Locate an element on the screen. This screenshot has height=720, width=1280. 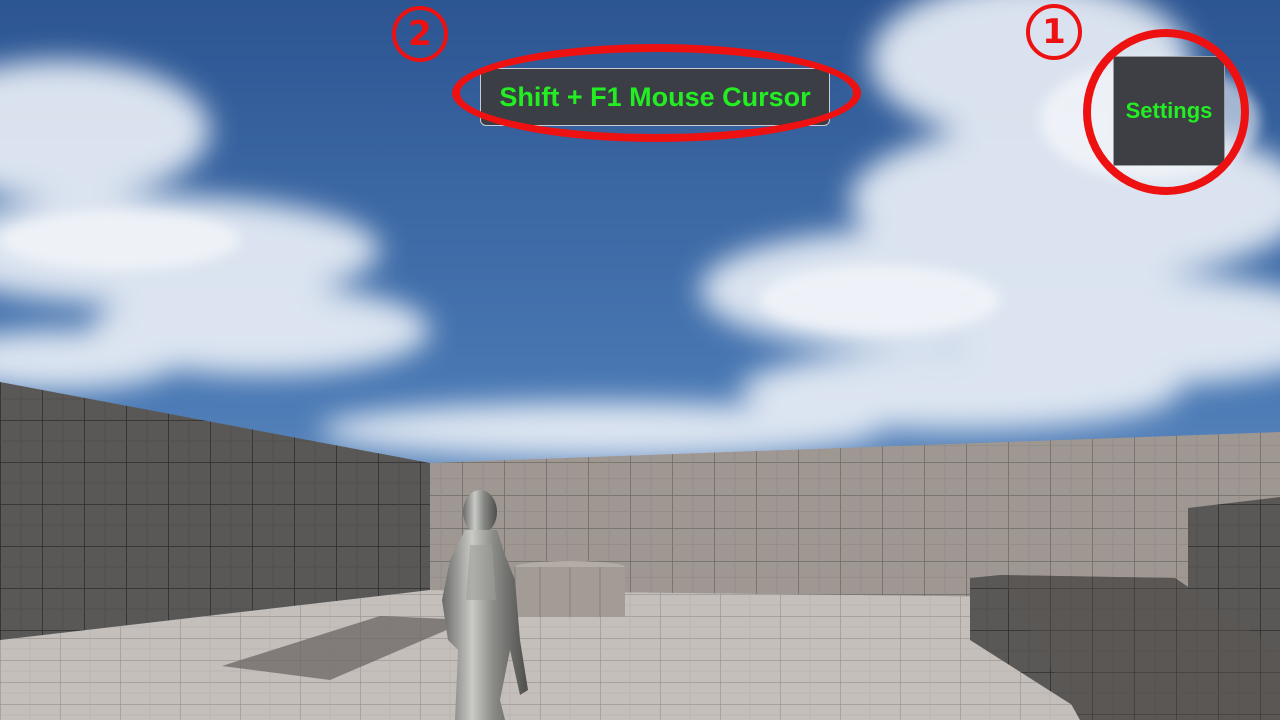
annotation-marker-2: 2 is located at coordinates (420, 34).